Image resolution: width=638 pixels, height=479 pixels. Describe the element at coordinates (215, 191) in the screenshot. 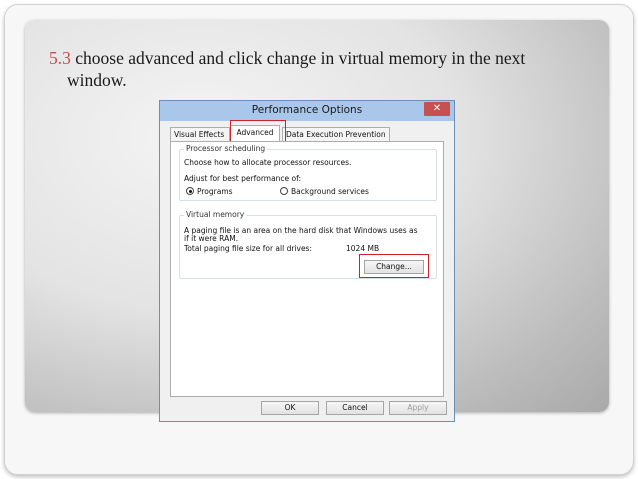

I see `programs-label: Programs` at that location.